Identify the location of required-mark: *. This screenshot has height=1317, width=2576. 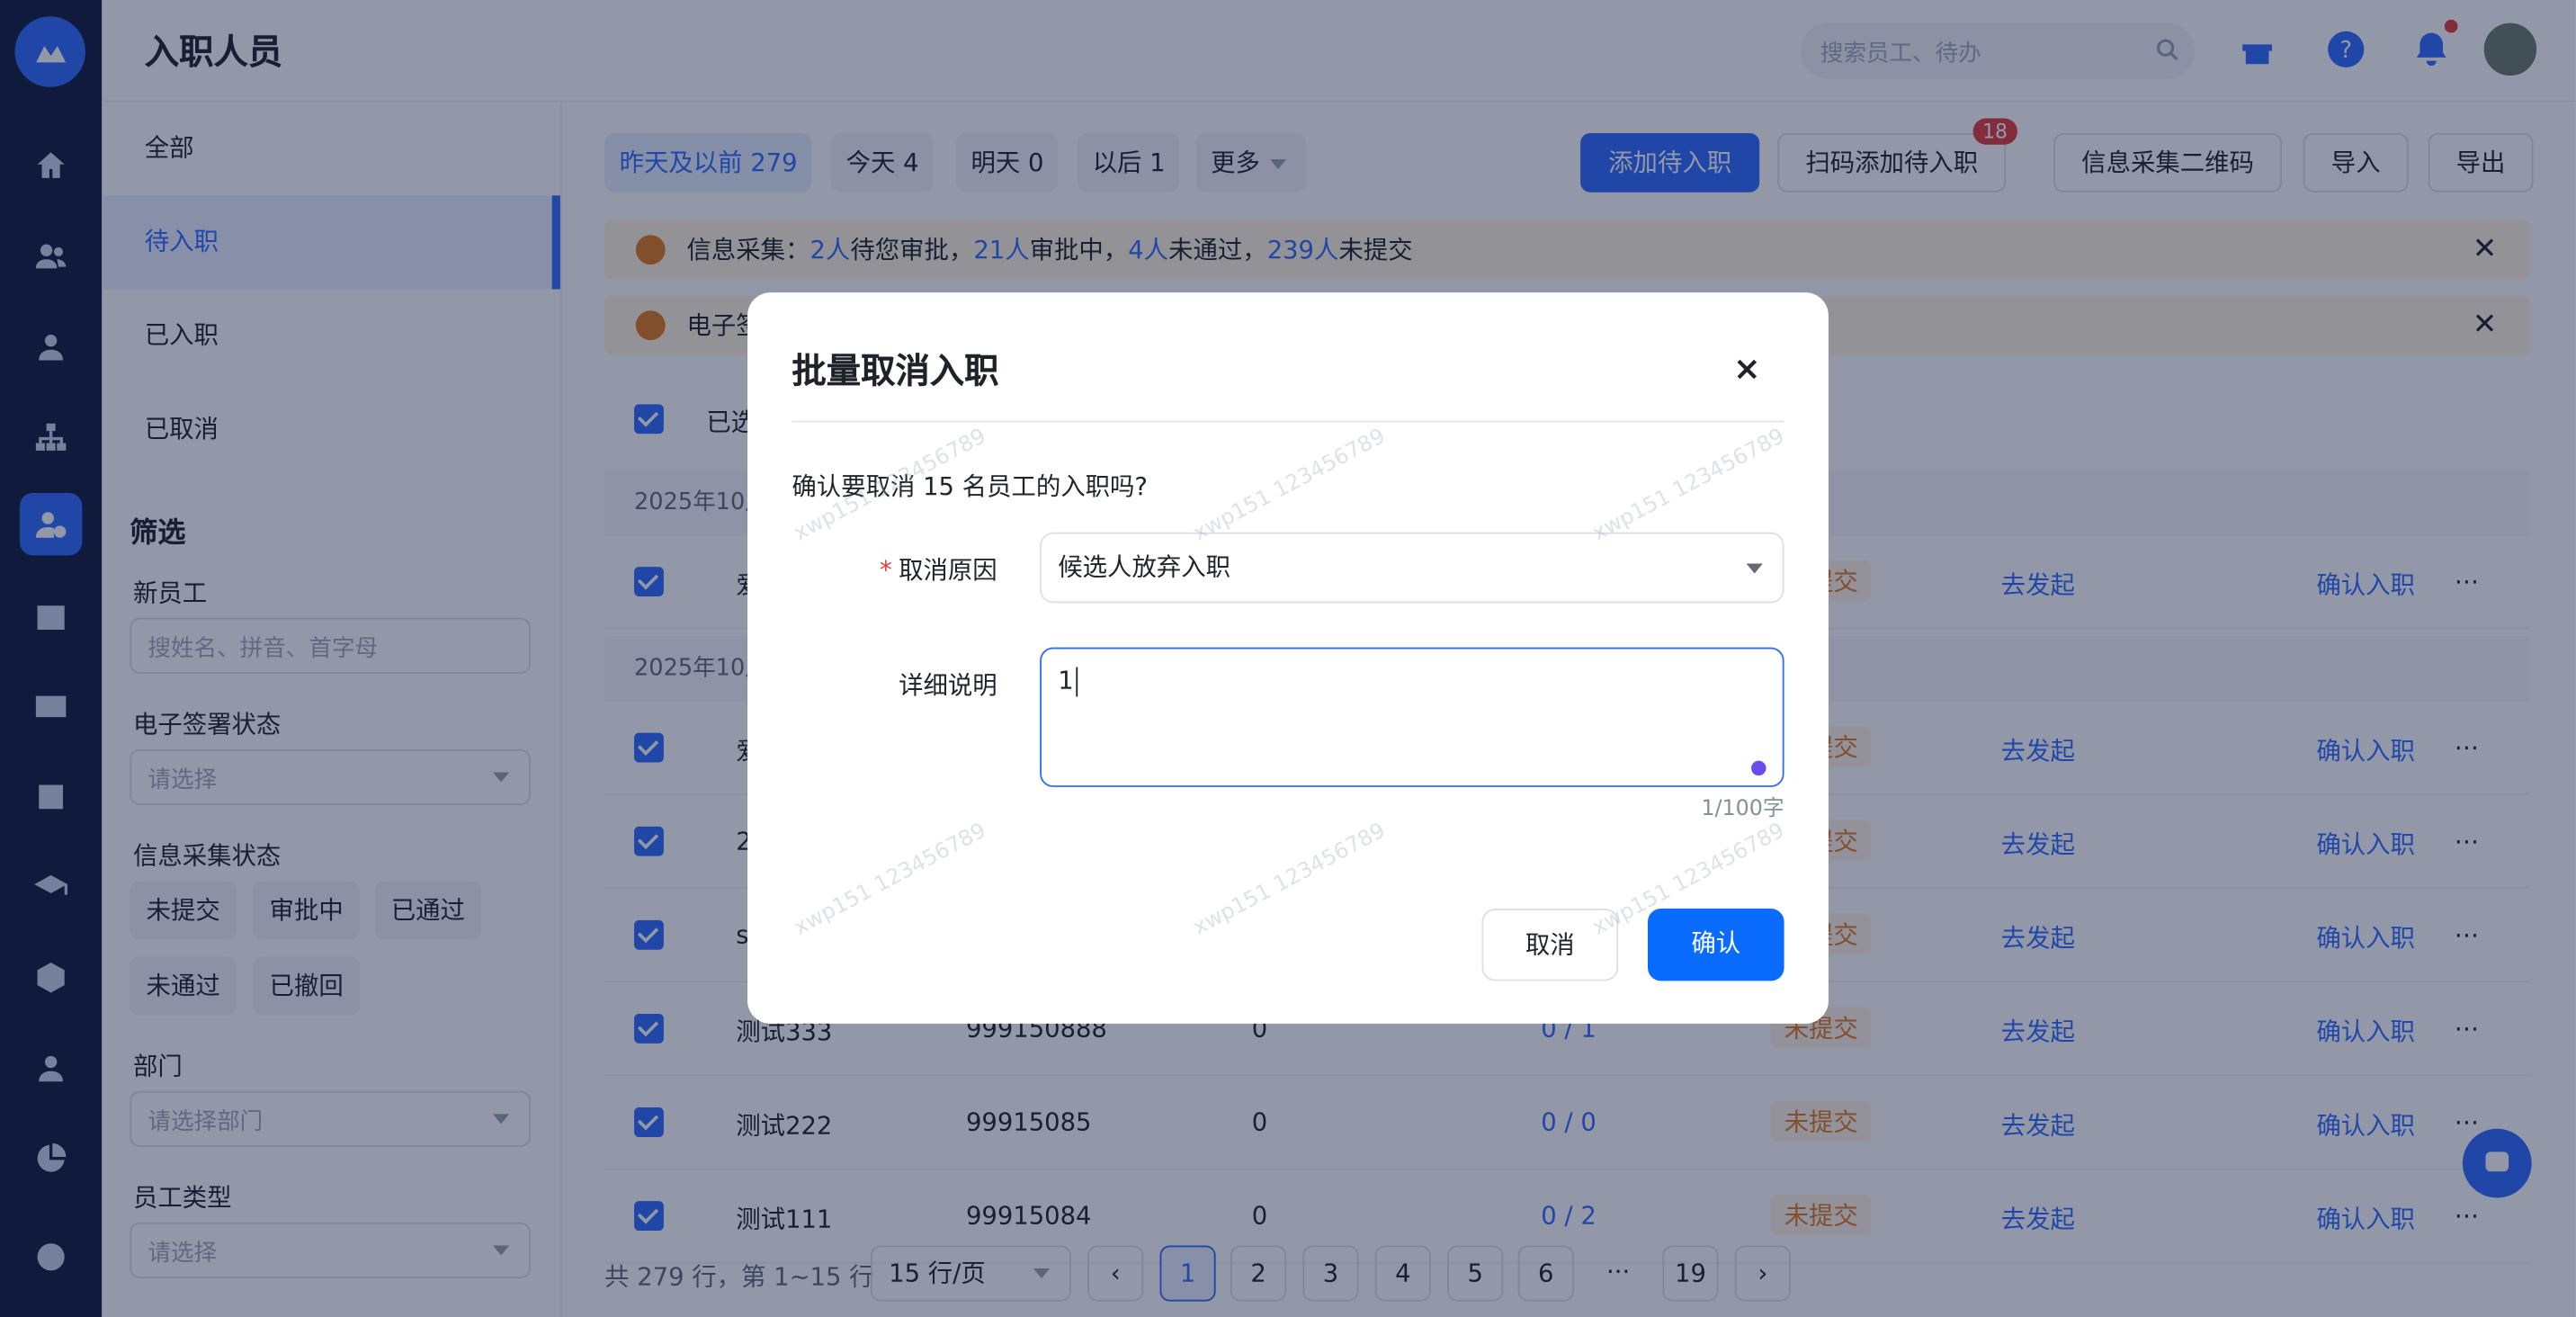
(886, 570).